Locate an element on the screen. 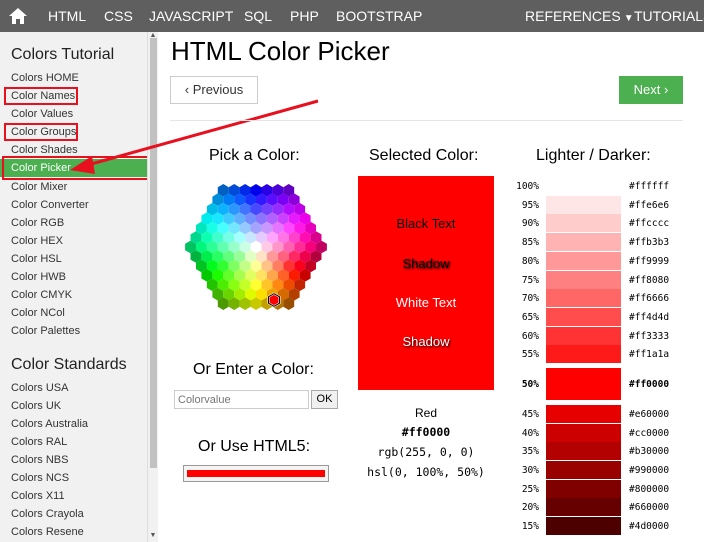 This screenshot has width=704, height=542. sidebar-item-colors-ral: Colors RAL is located at coordinates (39, 442).